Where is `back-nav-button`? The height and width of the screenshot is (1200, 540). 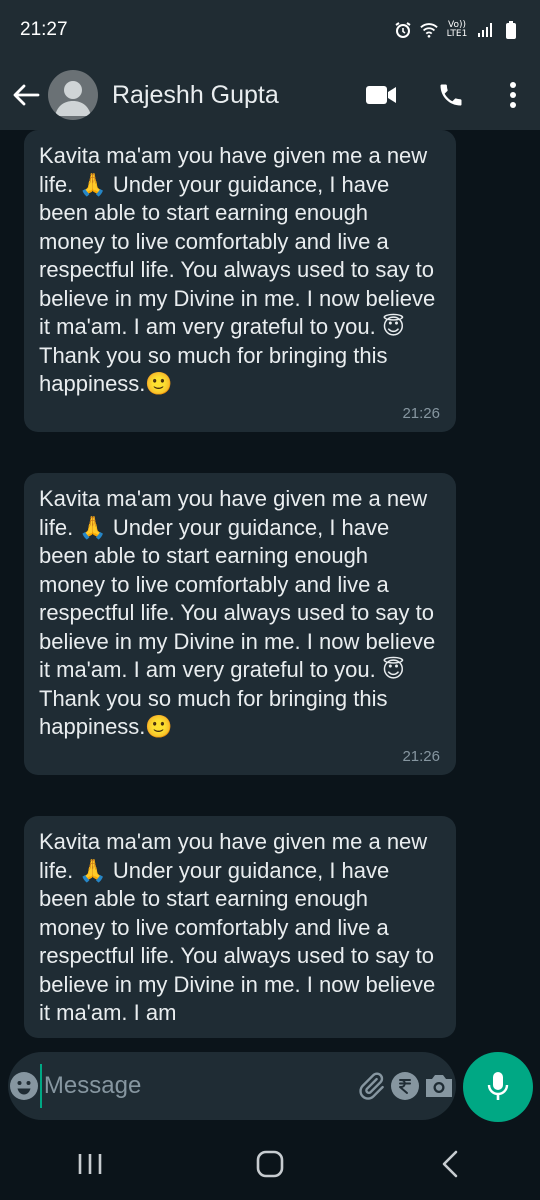 back-nav-button is located at coordinates (450, 1164).